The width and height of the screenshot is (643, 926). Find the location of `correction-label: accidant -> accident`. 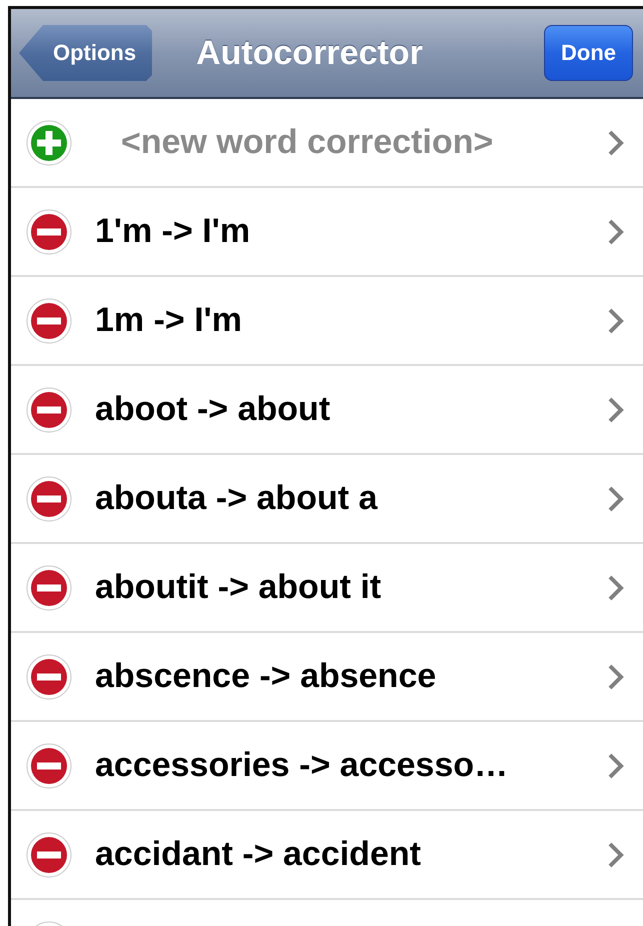

correction-label: accidant -> accident is located at coordinates (351, 854).